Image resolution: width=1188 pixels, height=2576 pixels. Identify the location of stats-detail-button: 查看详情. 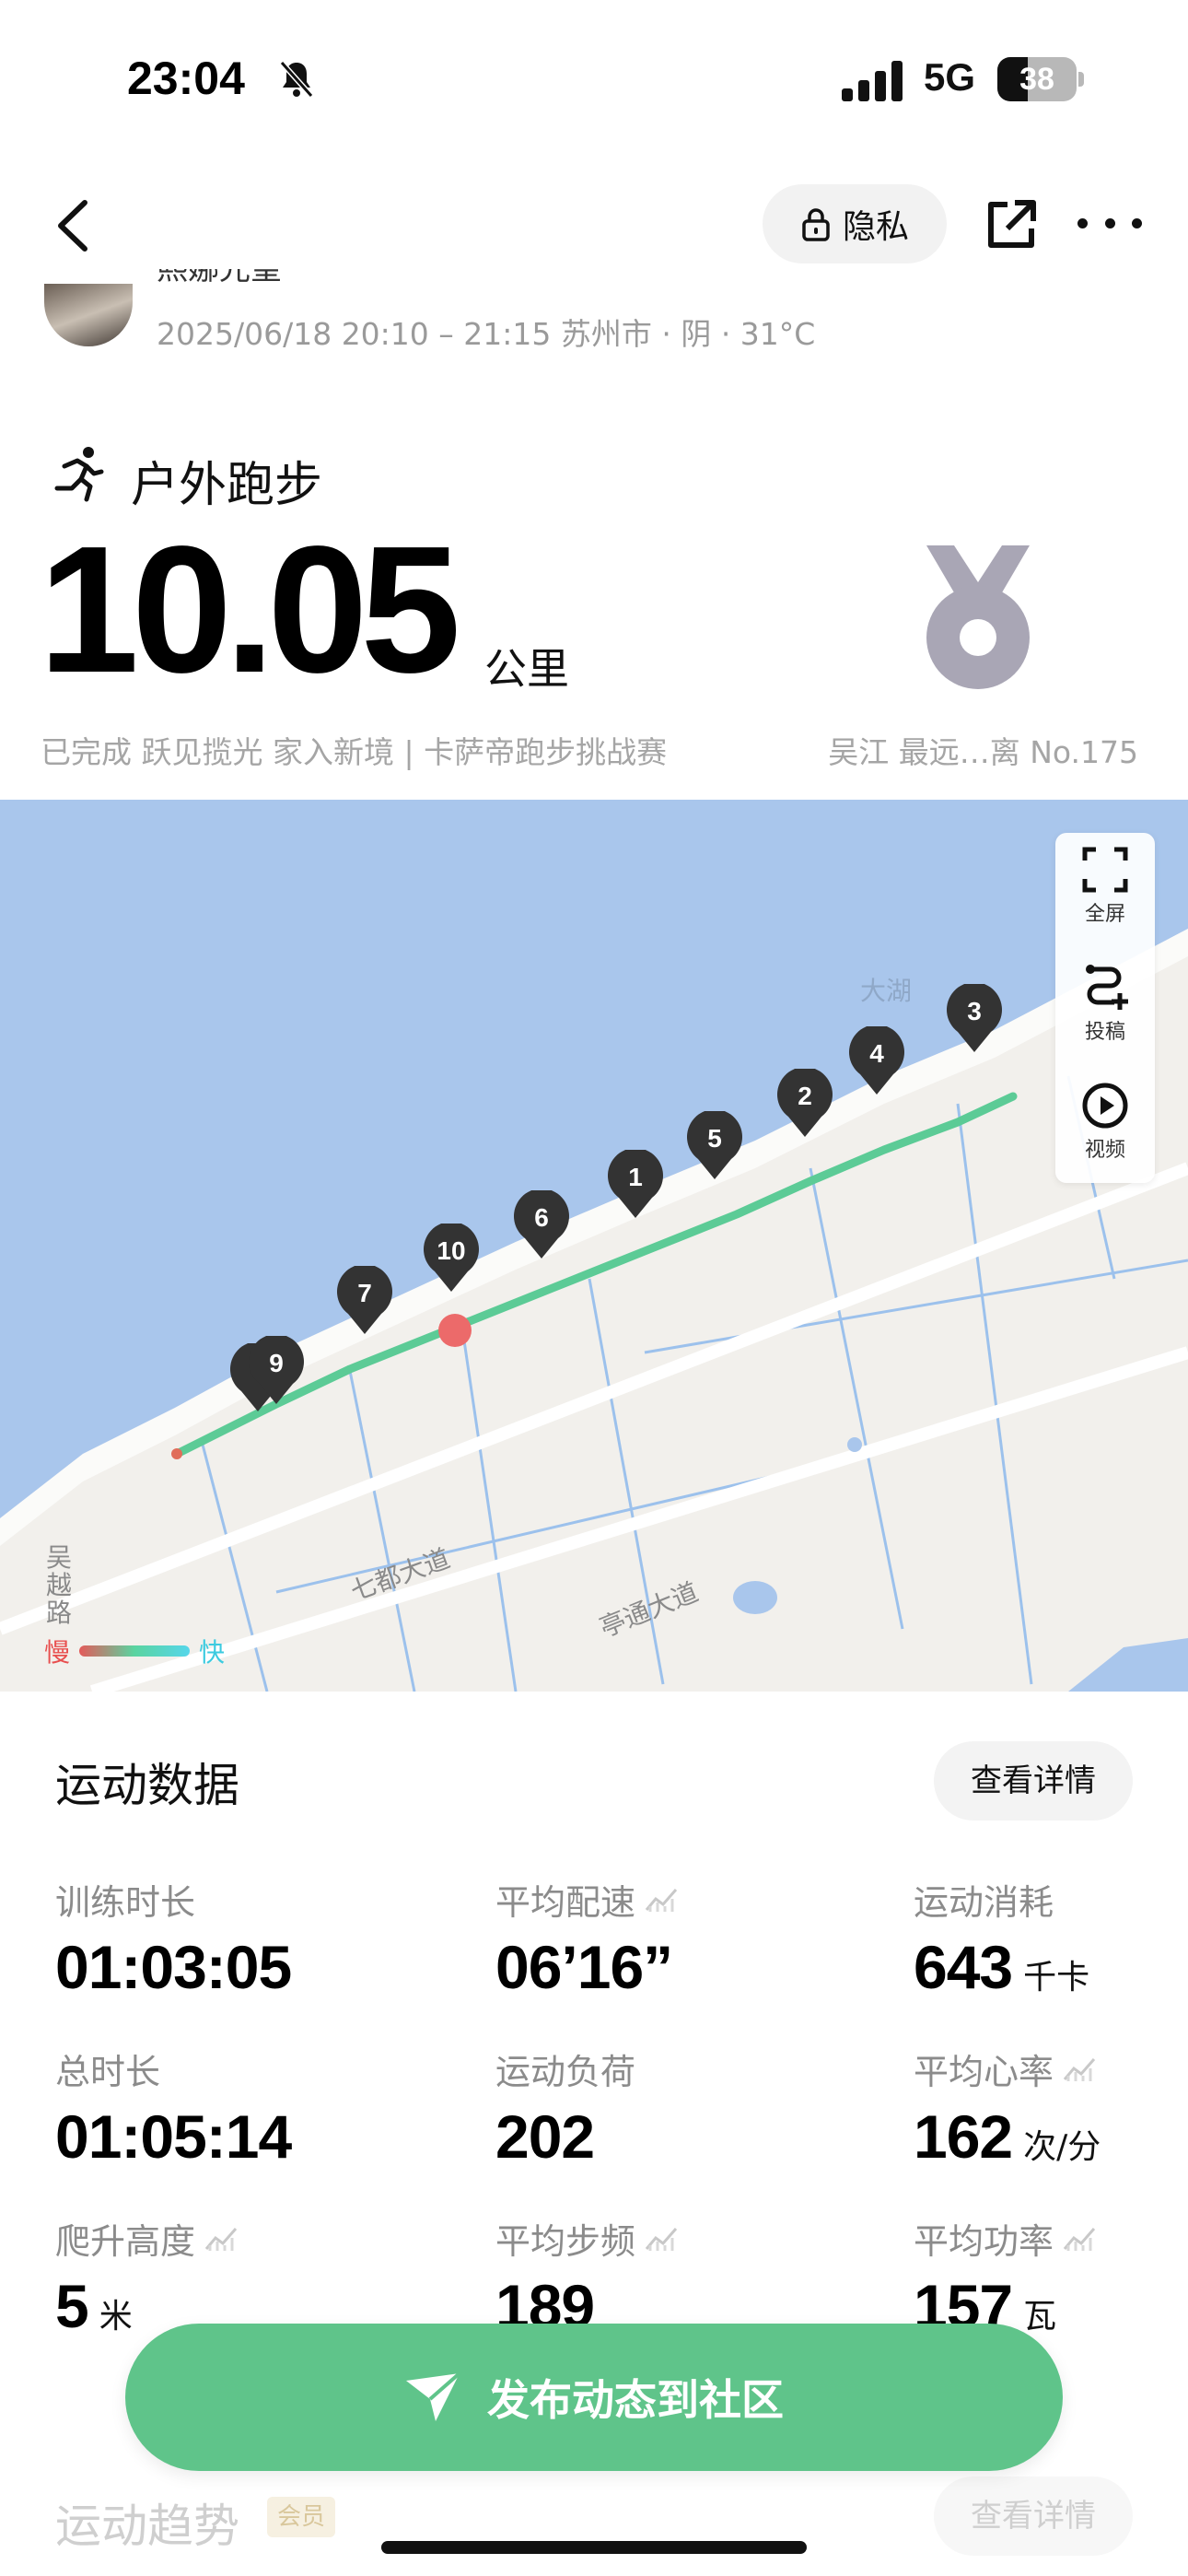
(1033, 1781).